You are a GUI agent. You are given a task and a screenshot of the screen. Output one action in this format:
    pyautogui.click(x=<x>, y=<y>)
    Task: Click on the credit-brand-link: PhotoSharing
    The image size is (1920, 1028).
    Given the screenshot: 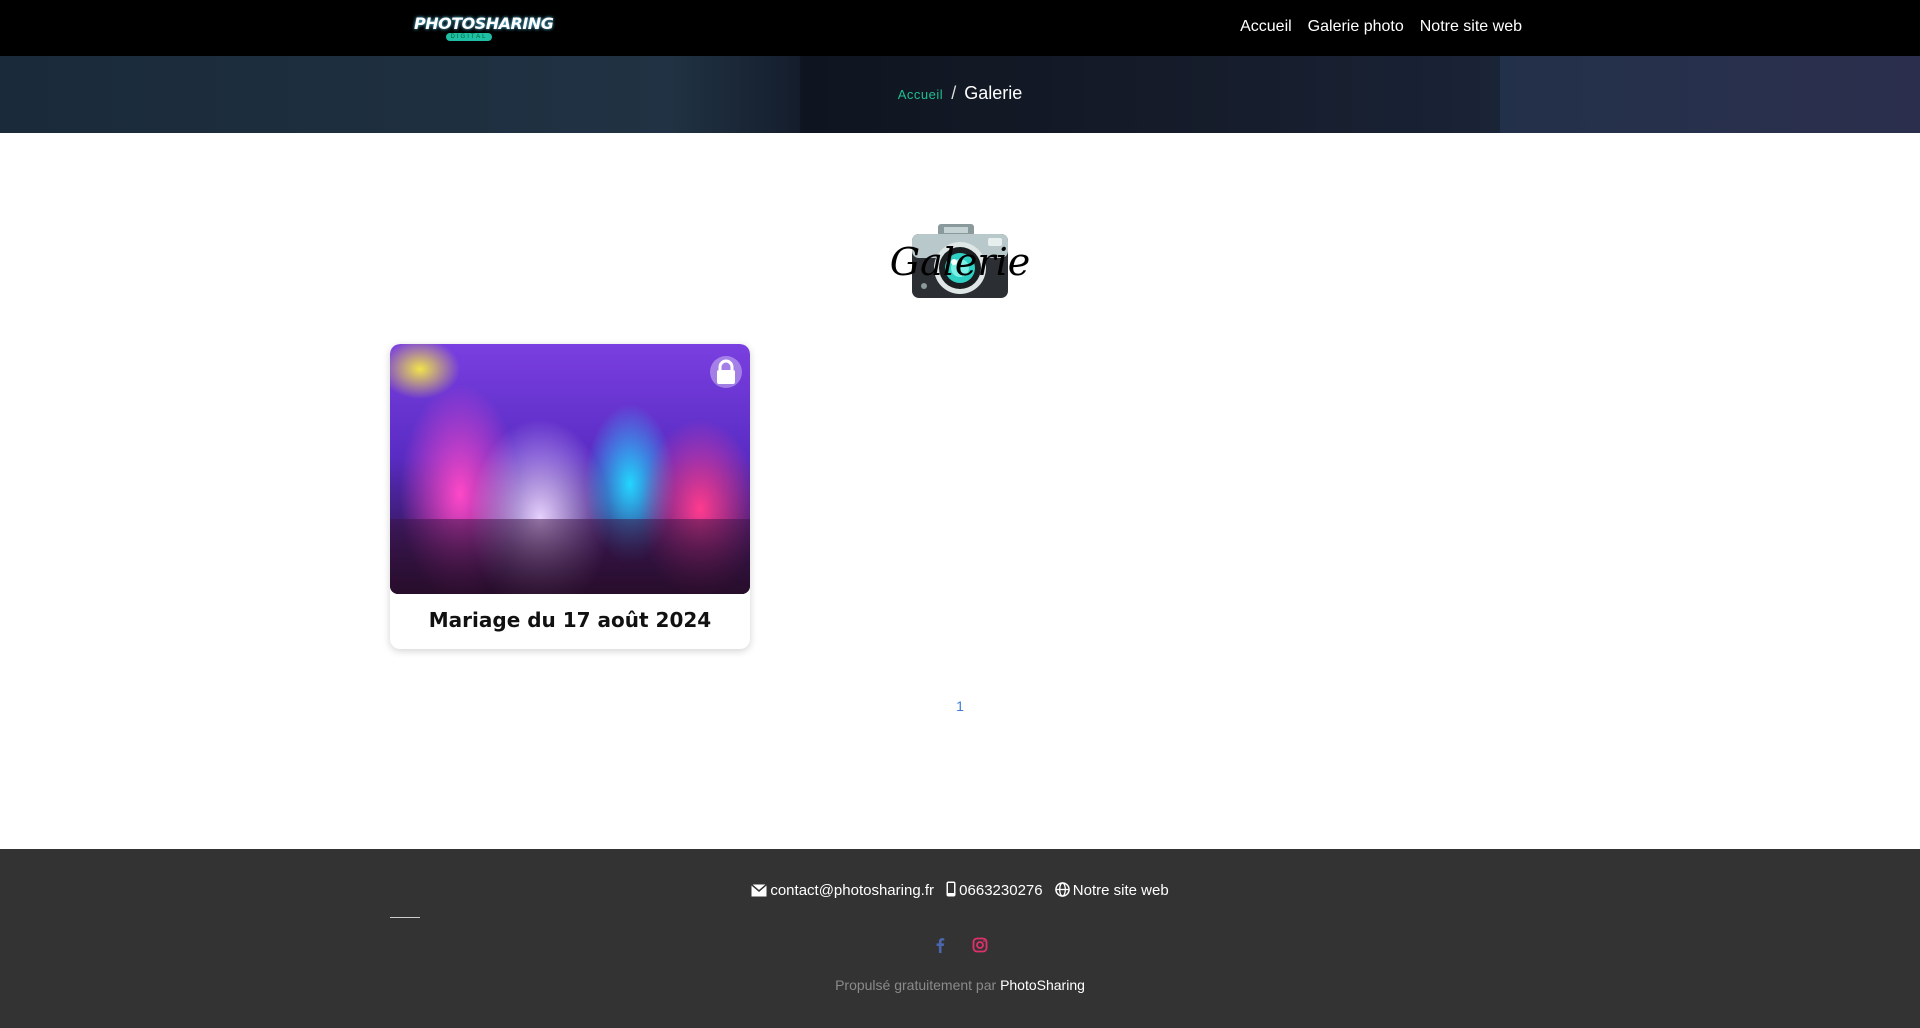 What is the action you would take?
    pyautogui.click(x=1042, y=985)
    